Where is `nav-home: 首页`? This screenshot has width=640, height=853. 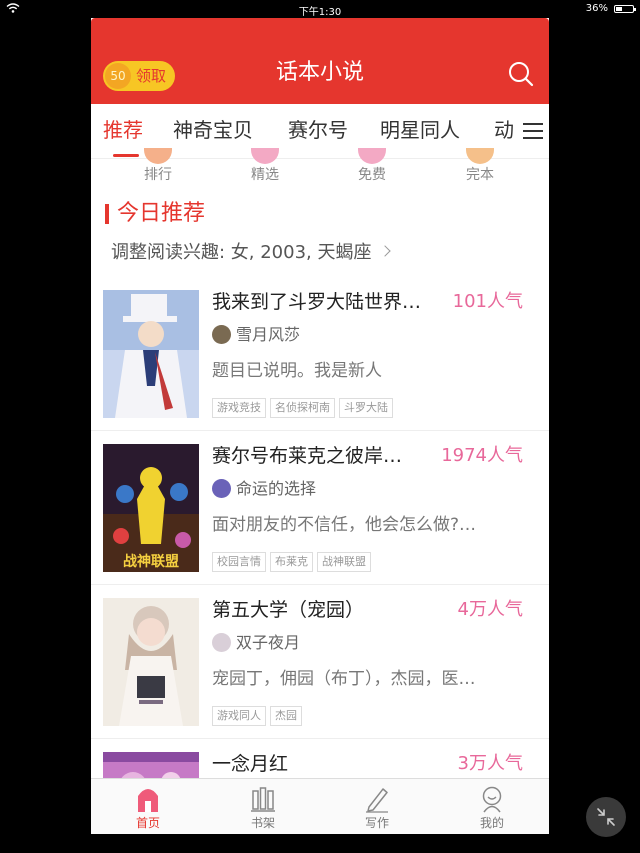
nav-home: 首页 is located at coordinates (148, 806).